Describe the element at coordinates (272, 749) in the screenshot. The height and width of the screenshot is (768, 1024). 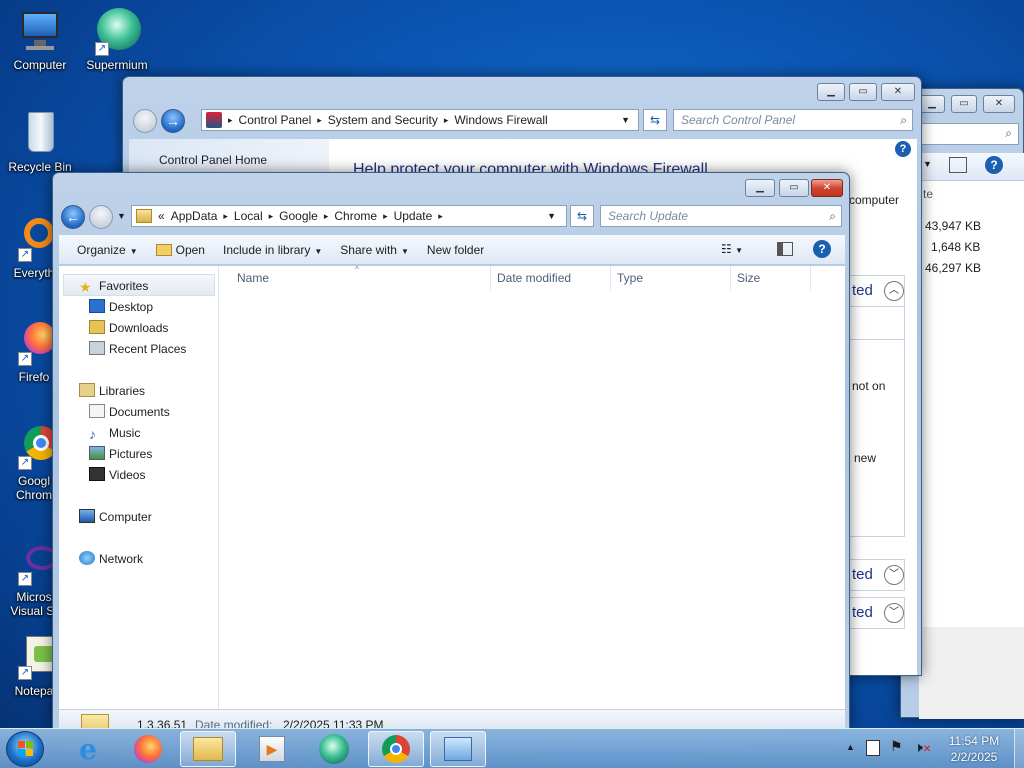
I see `taskbar-media-player: ▶` at that location.